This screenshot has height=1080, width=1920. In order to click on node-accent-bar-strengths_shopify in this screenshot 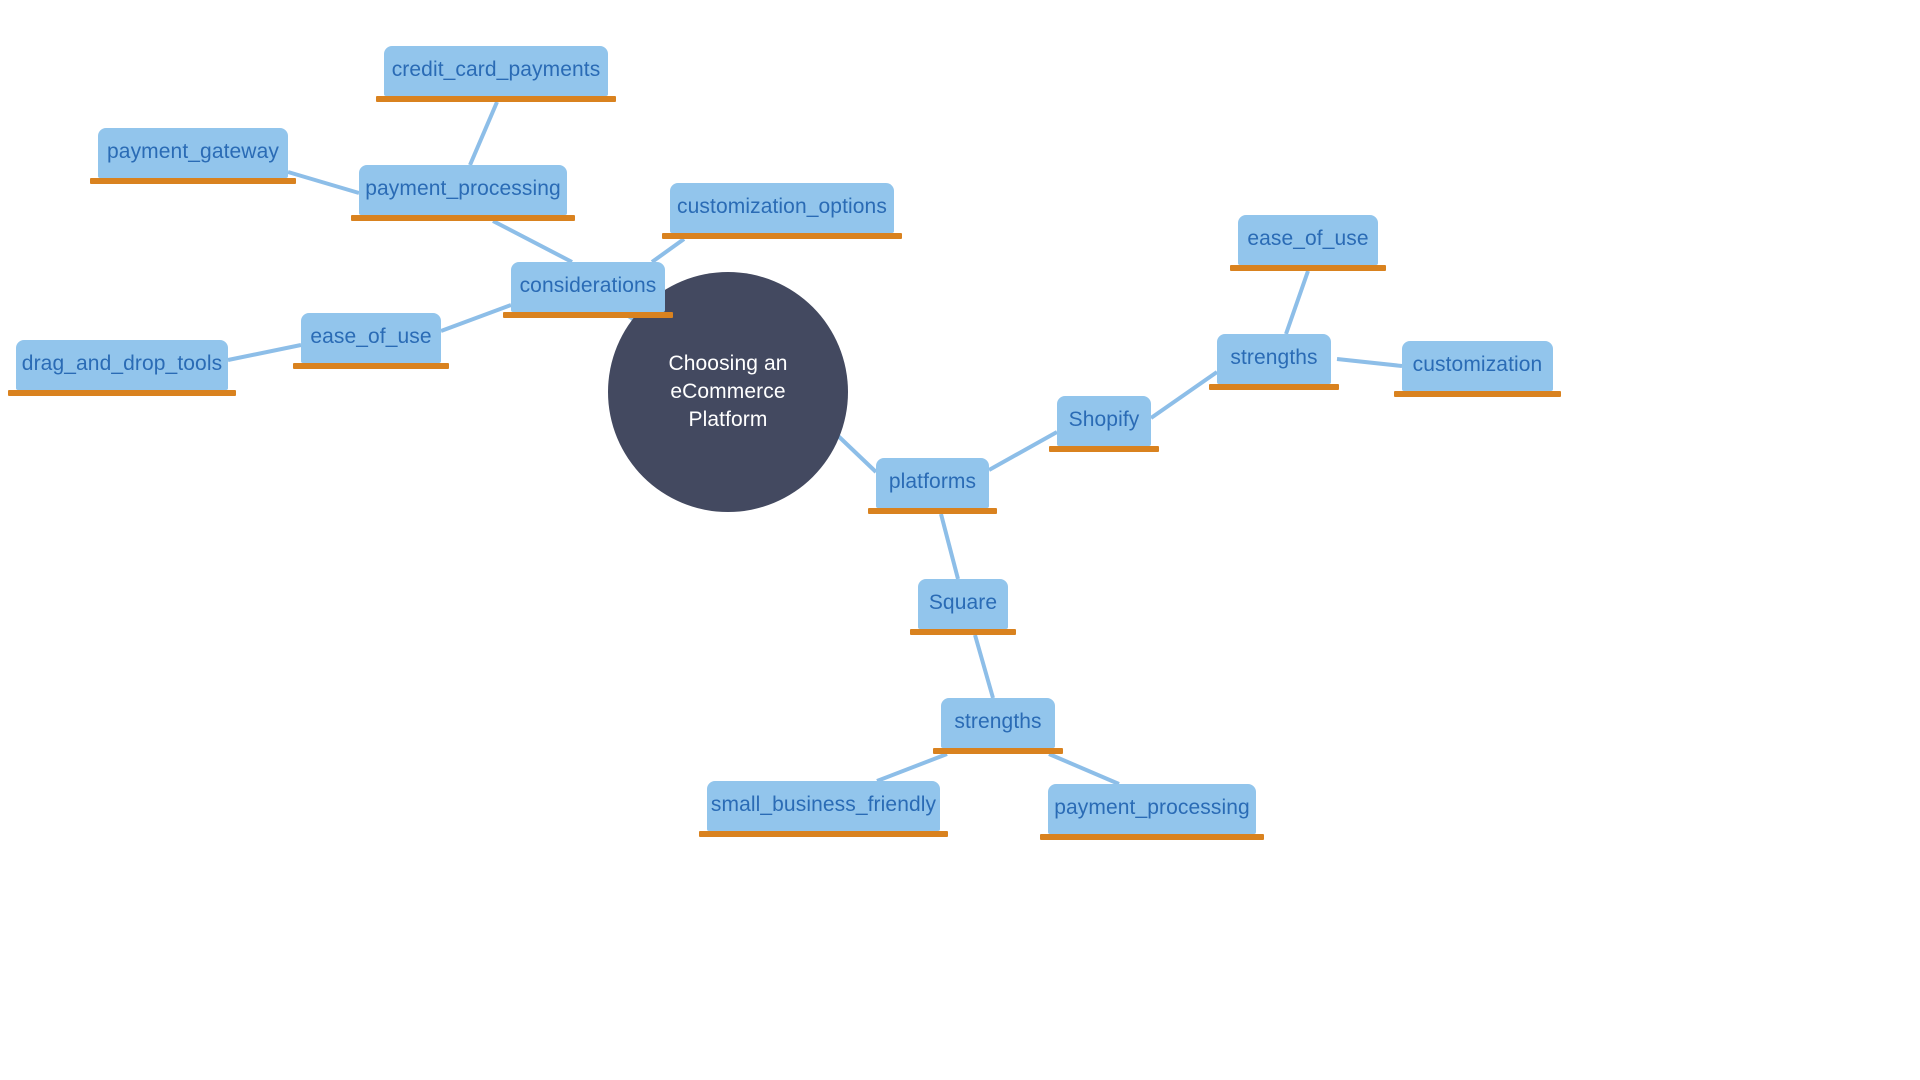, I will do `click(1274, 387)`.